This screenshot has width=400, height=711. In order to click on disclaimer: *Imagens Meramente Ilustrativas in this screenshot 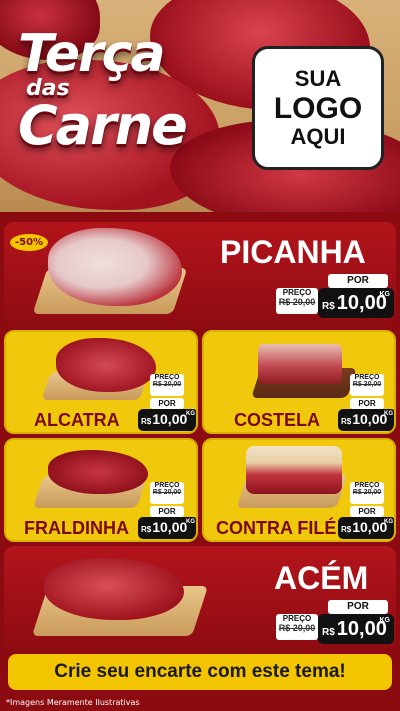, I will do `click(73, 702)`.